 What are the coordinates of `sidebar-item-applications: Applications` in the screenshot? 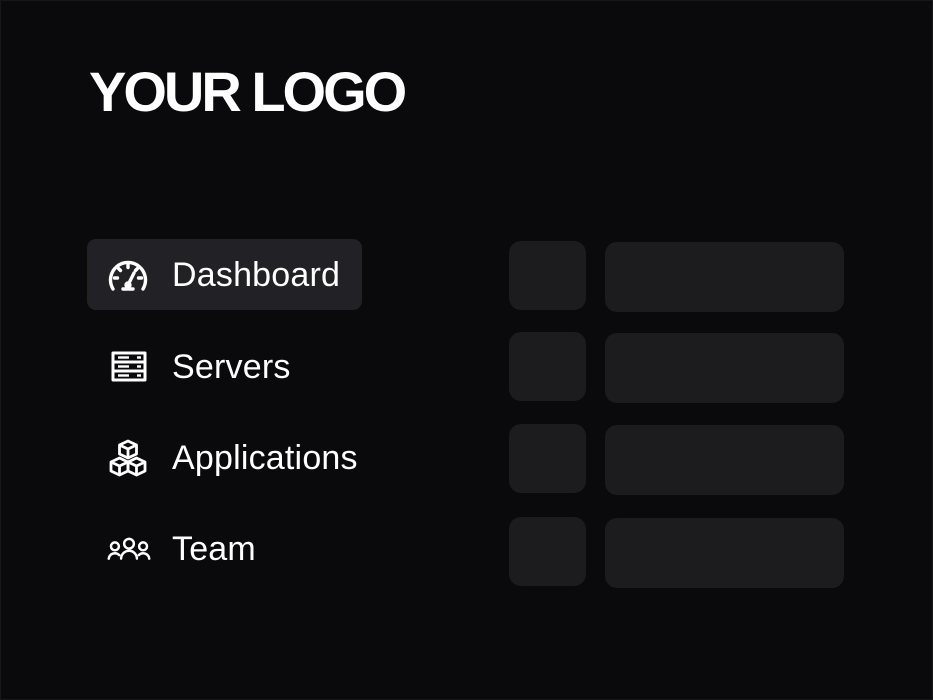 It's located at (233, 457).